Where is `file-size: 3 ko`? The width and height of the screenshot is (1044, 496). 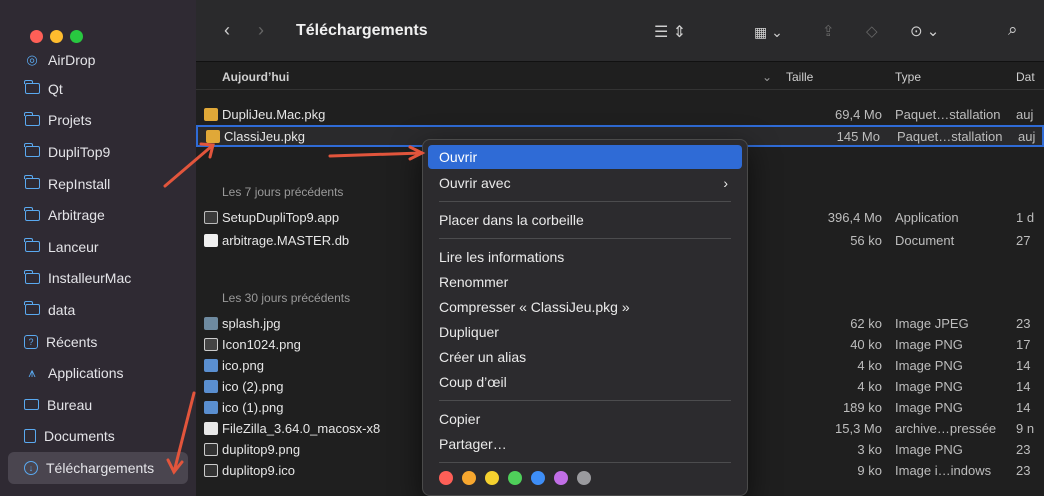 file-size: 3 ko is located at coordinates (869, 449).